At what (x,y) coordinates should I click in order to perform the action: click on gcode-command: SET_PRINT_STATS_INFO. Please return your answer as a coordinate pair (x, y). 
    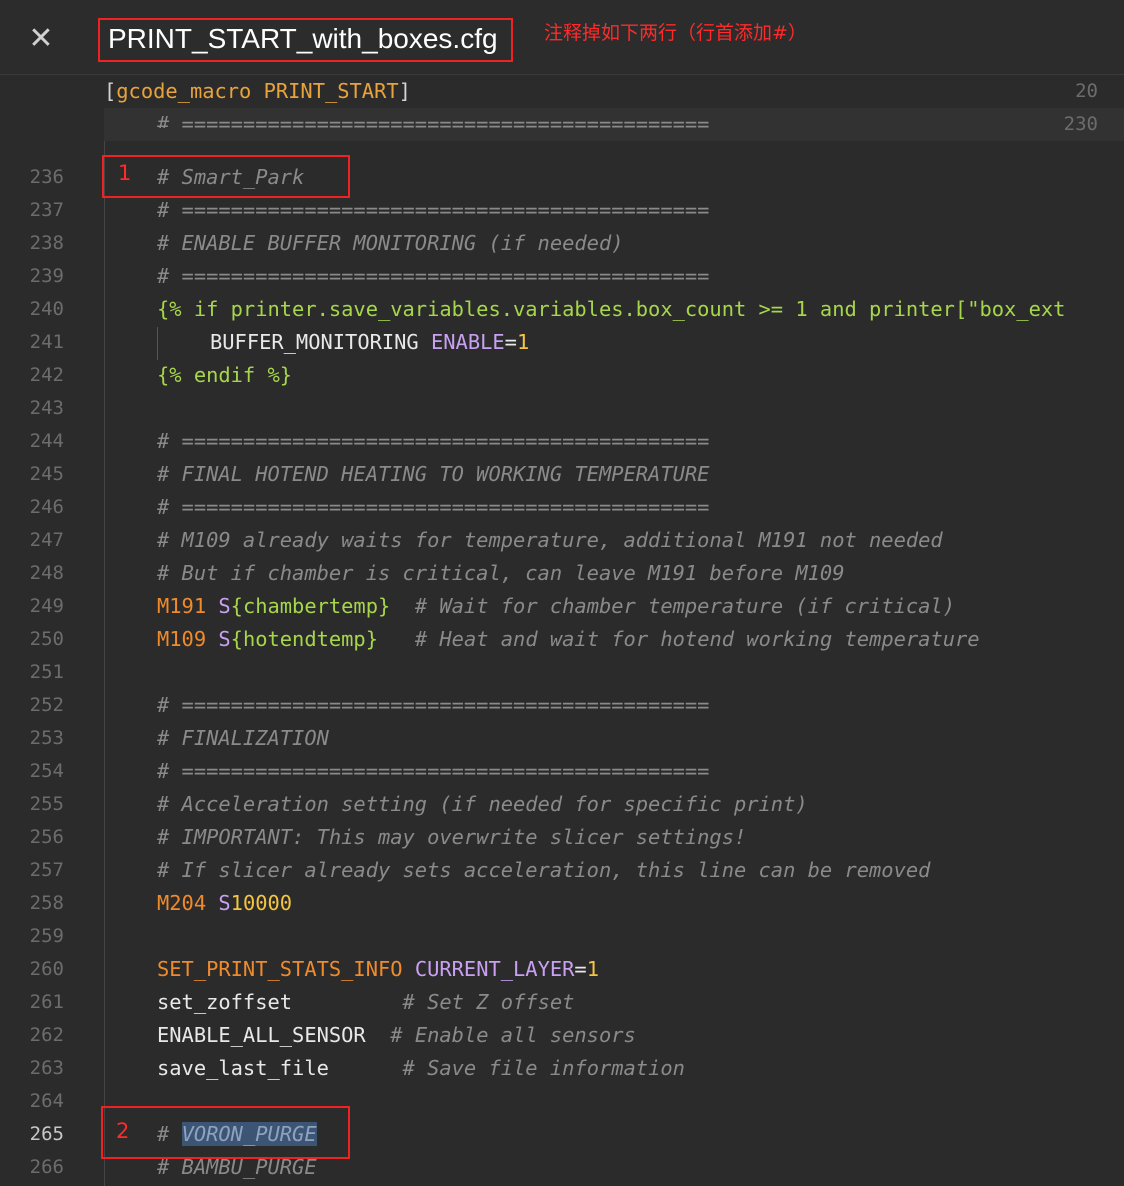
    Looking at the image, I should click on (280, 969).